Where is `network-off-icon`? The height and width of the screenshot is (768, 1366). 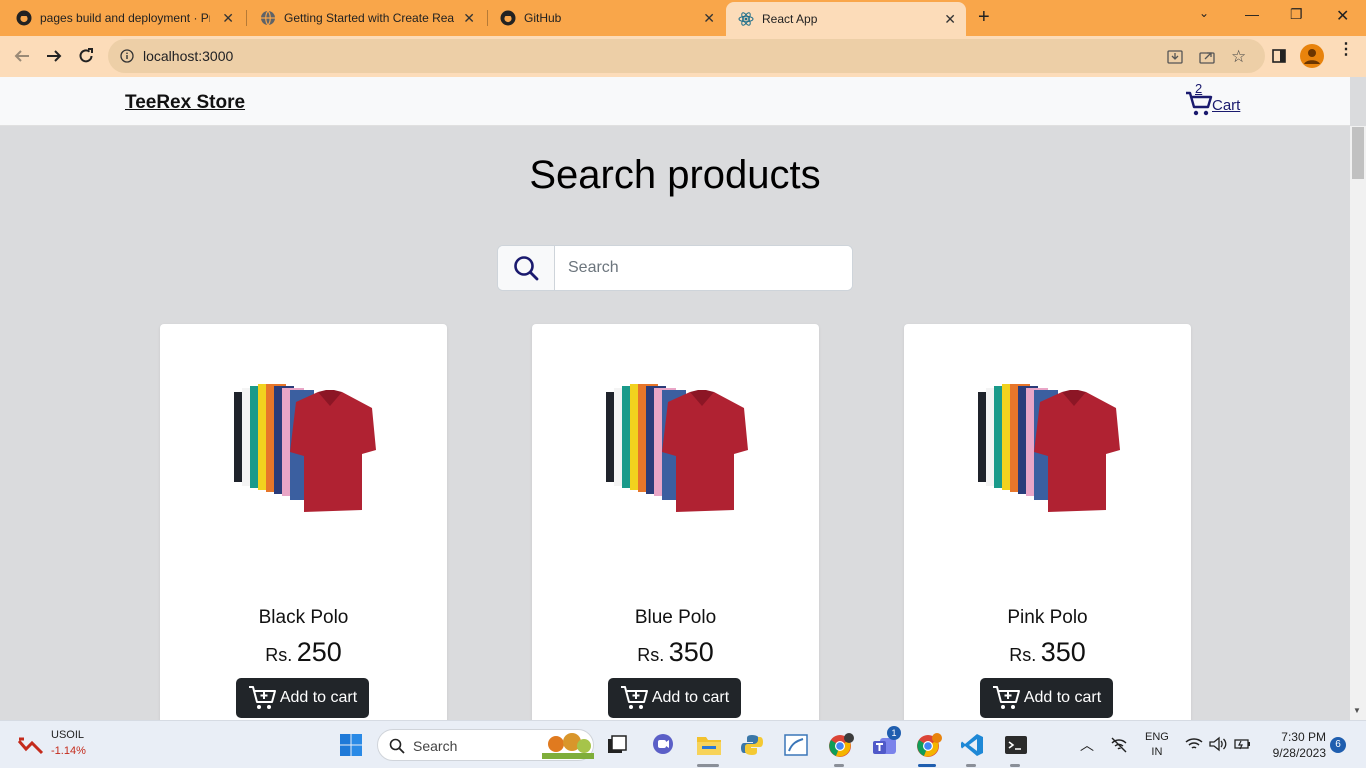
network-off-icon is located at coordinates (1119, 746).